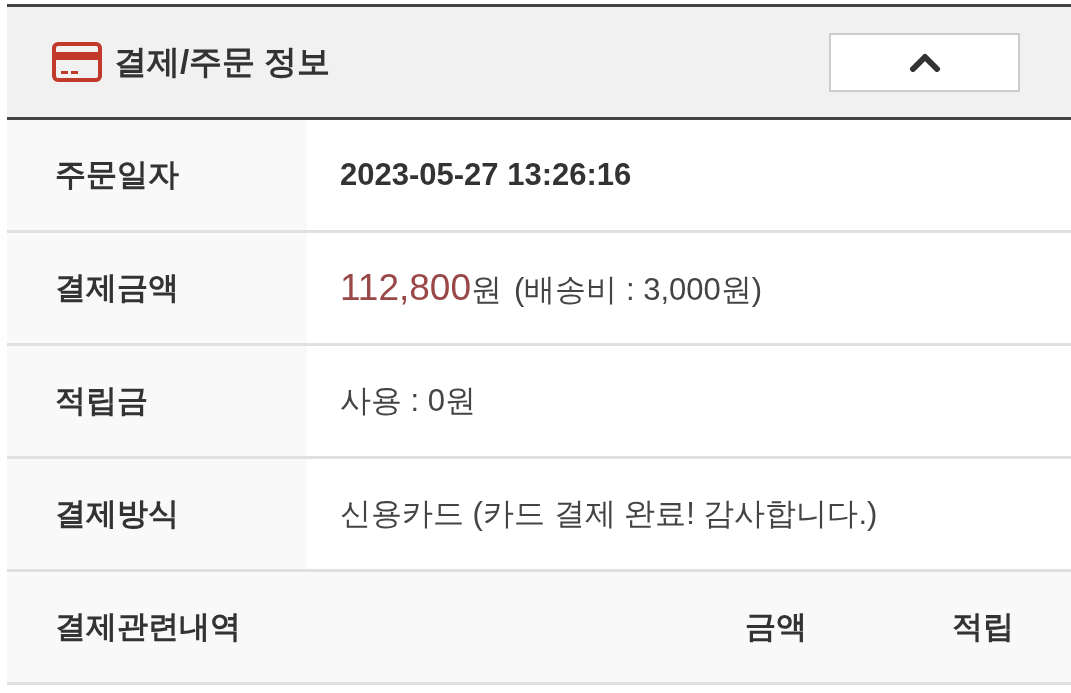  What do you see at coordinates (609, 513) in the screenshot?
I see `row-value: 신용카드 (카드 결제 완료! 감사합니다.)` at bounding box center [609, 513].